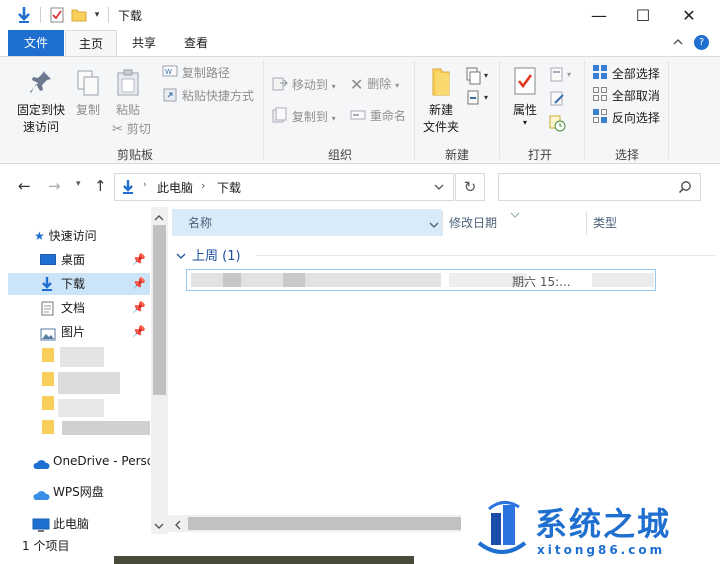 This screenshot has width=720, height=564. Describe the element at coordinates (97, 15) in the screenshot. I see `customize-toolbar-icon: ▾` at that location.